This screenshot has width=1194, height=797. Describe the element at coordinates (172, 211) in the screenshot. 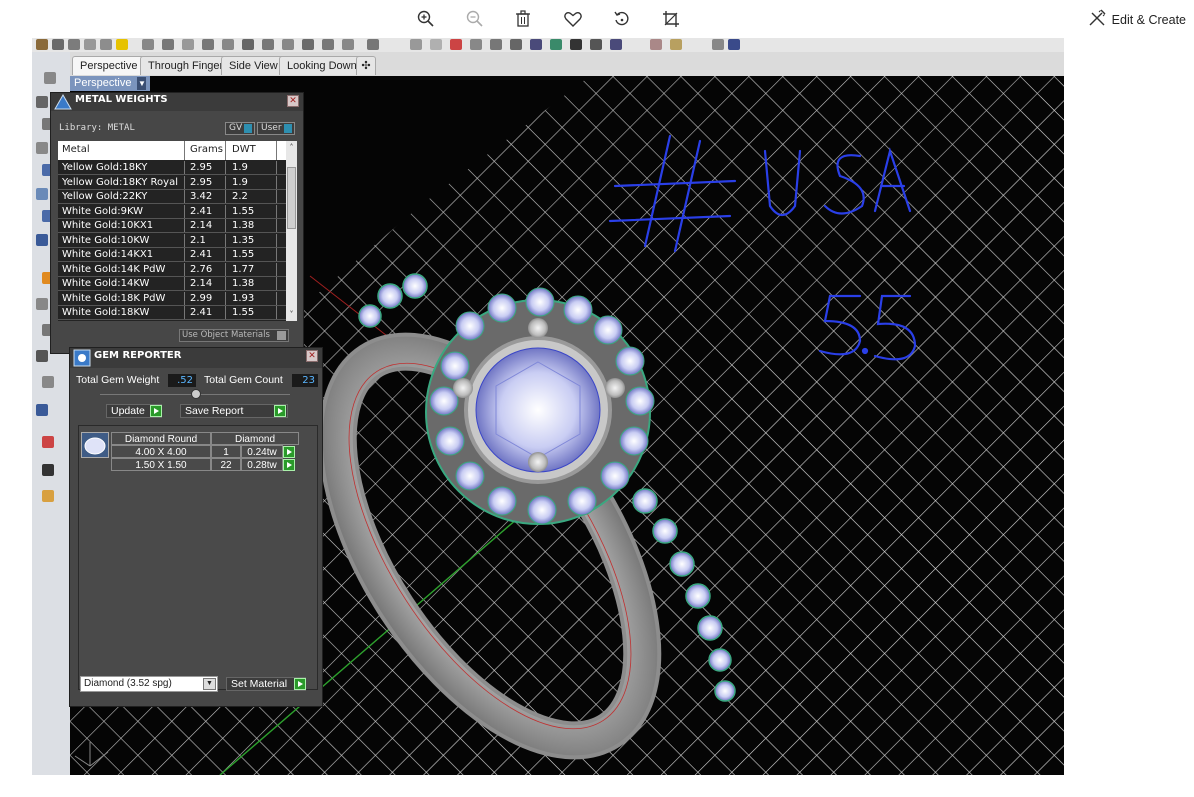

I see `metal-row: White Gold:9KW 2.41 1.55` at that location.